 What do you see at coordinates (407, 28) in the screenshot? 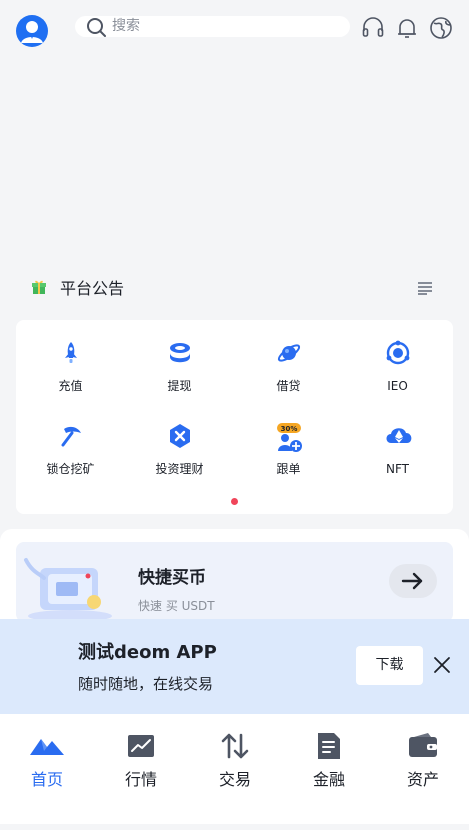
I see `bell-icon` at bounding box center [407, 28].